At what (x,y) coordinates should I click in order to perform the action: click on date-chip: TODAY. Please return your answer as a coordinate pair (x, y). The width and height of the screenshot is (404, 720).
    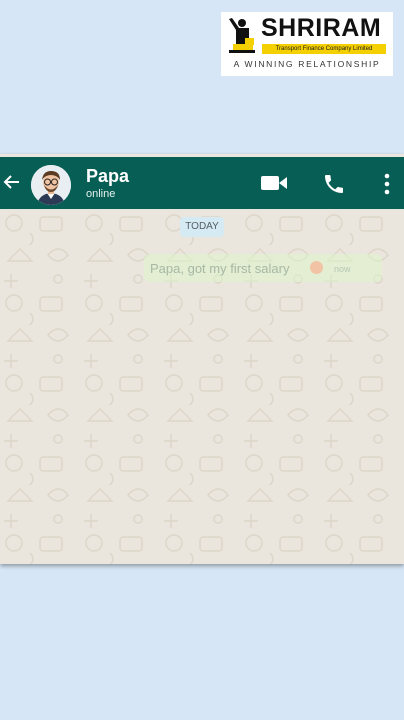
    Looking at the image, I should click on (202, 227).